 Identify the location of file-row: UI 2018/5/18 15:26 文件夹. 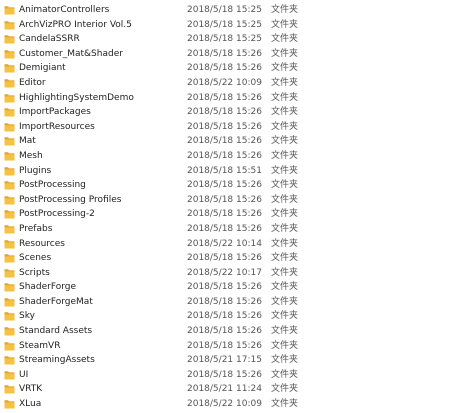
(237, 375).